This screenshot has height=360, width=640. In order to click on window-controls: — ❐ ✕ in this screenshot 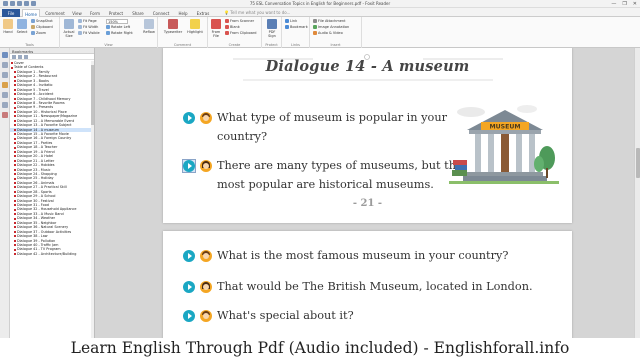, I will do `click(624, 4)`.